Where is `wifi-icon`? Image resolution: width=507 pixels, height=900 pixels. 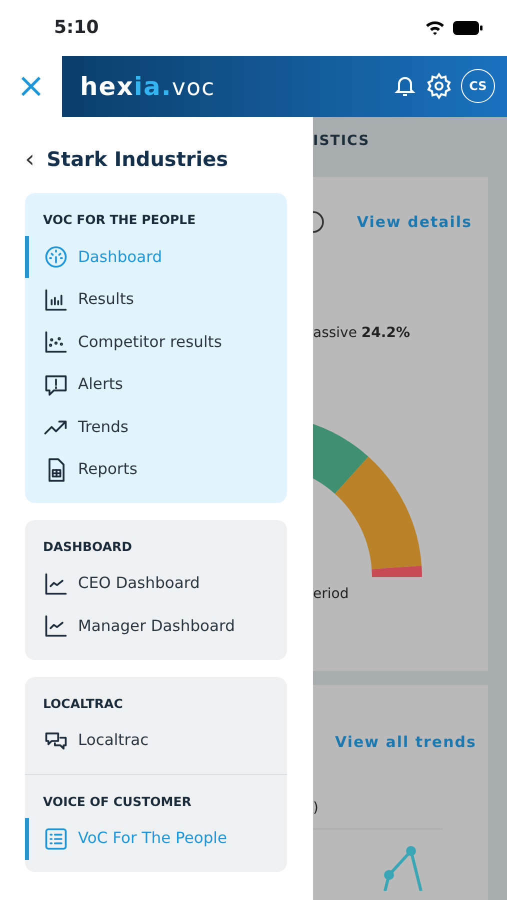
wifi-icon is located at coordinates (435, 28).